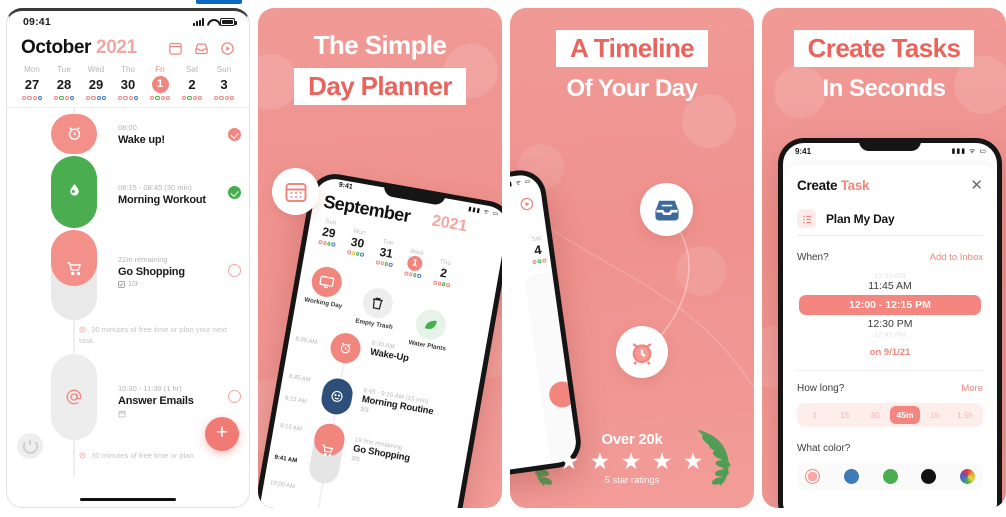 This screenshot has width=1006, height=517. What do you see at coordinates (890, 210) in the screenshot?
I see `task-name-row: Plan My Day` at bounding box center [890, 210].